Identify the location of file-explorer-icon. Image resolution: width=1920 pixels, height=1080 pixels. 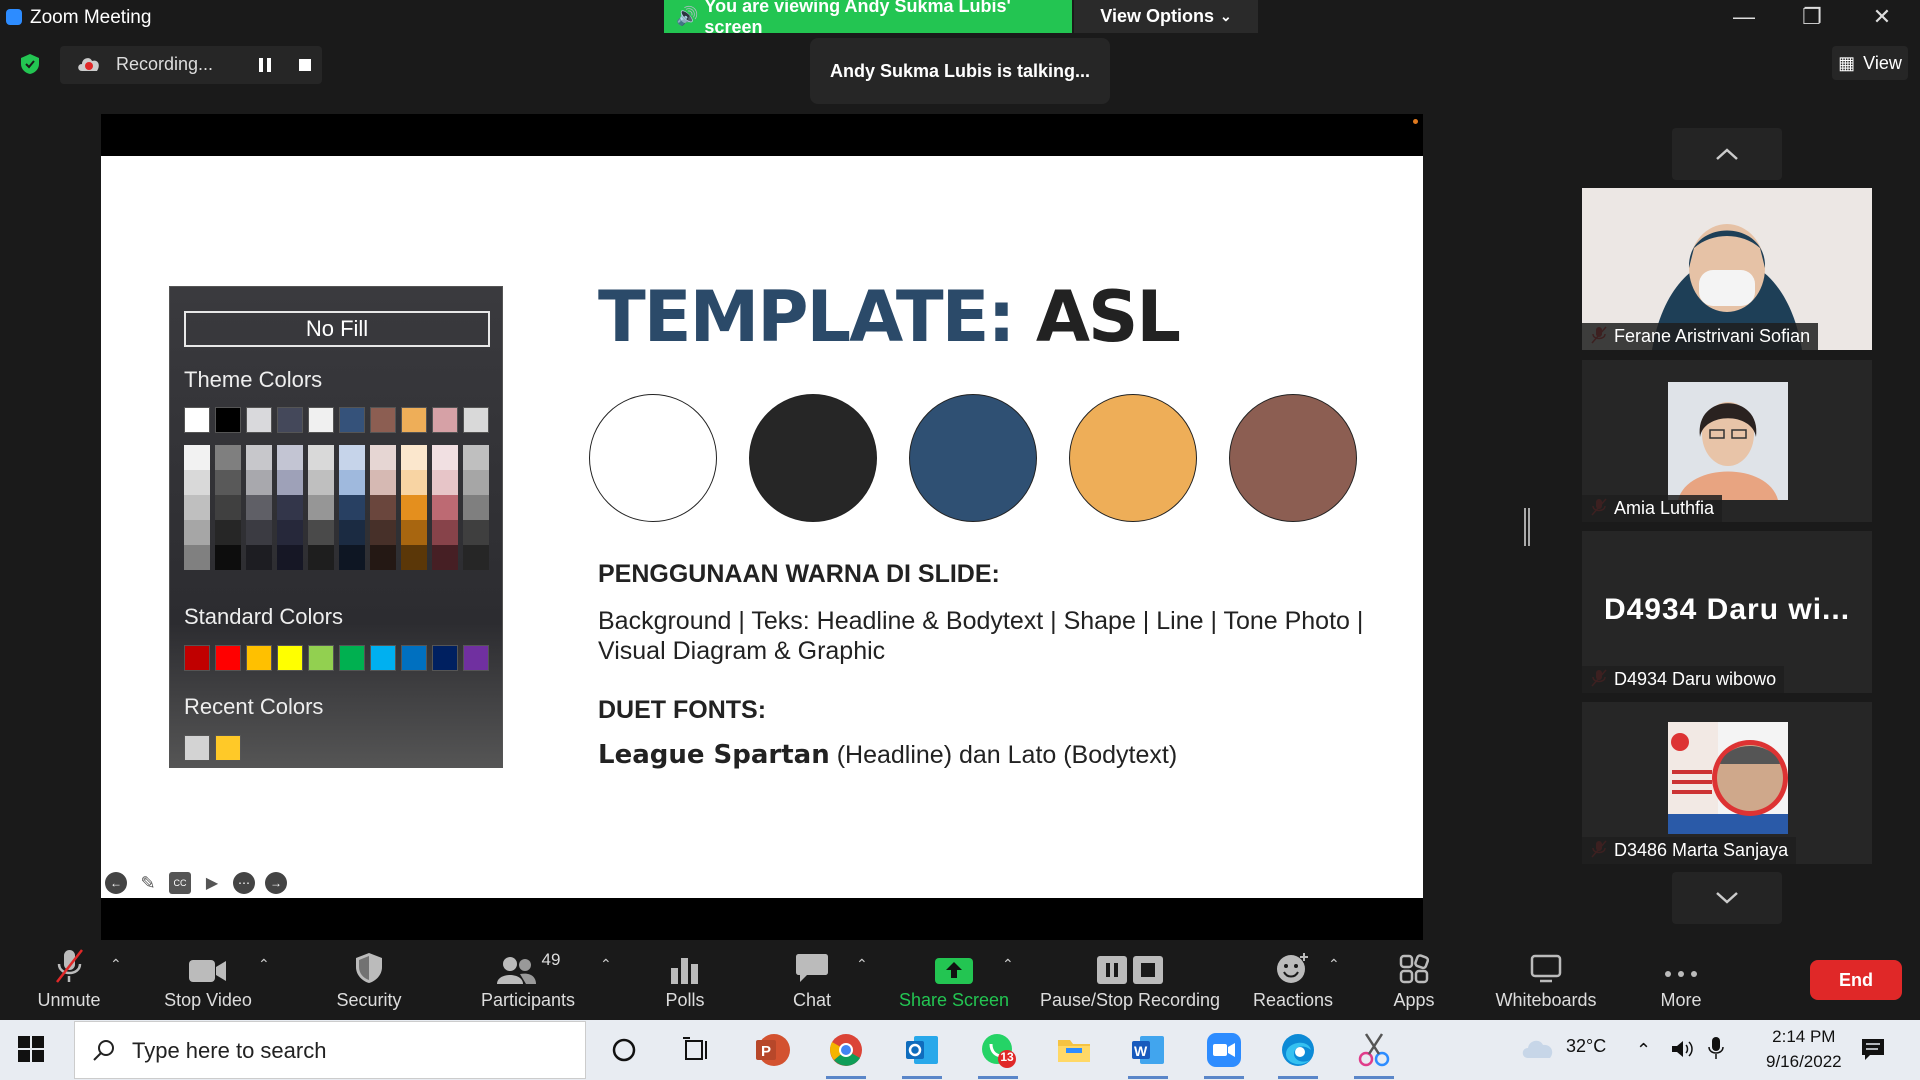
(1074, 1050).